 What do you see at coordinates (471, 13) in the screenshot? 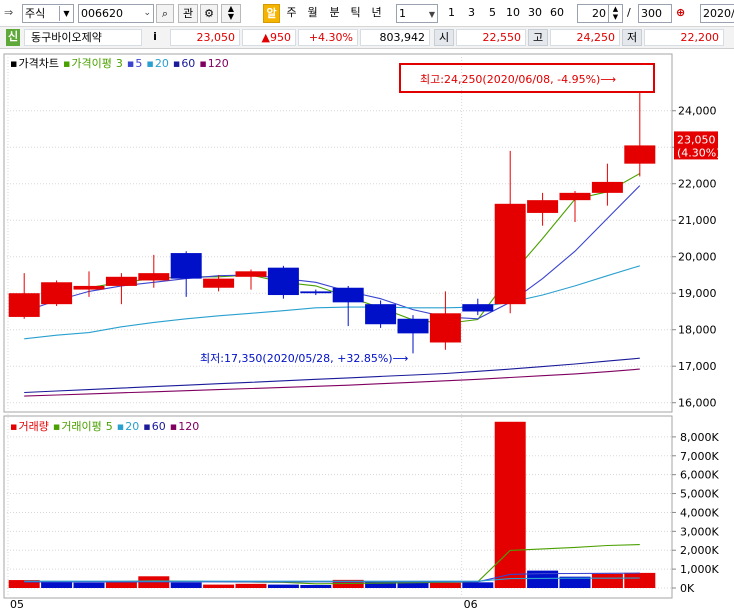
I see `interval-3: 3` at bounding box center [471, 13].